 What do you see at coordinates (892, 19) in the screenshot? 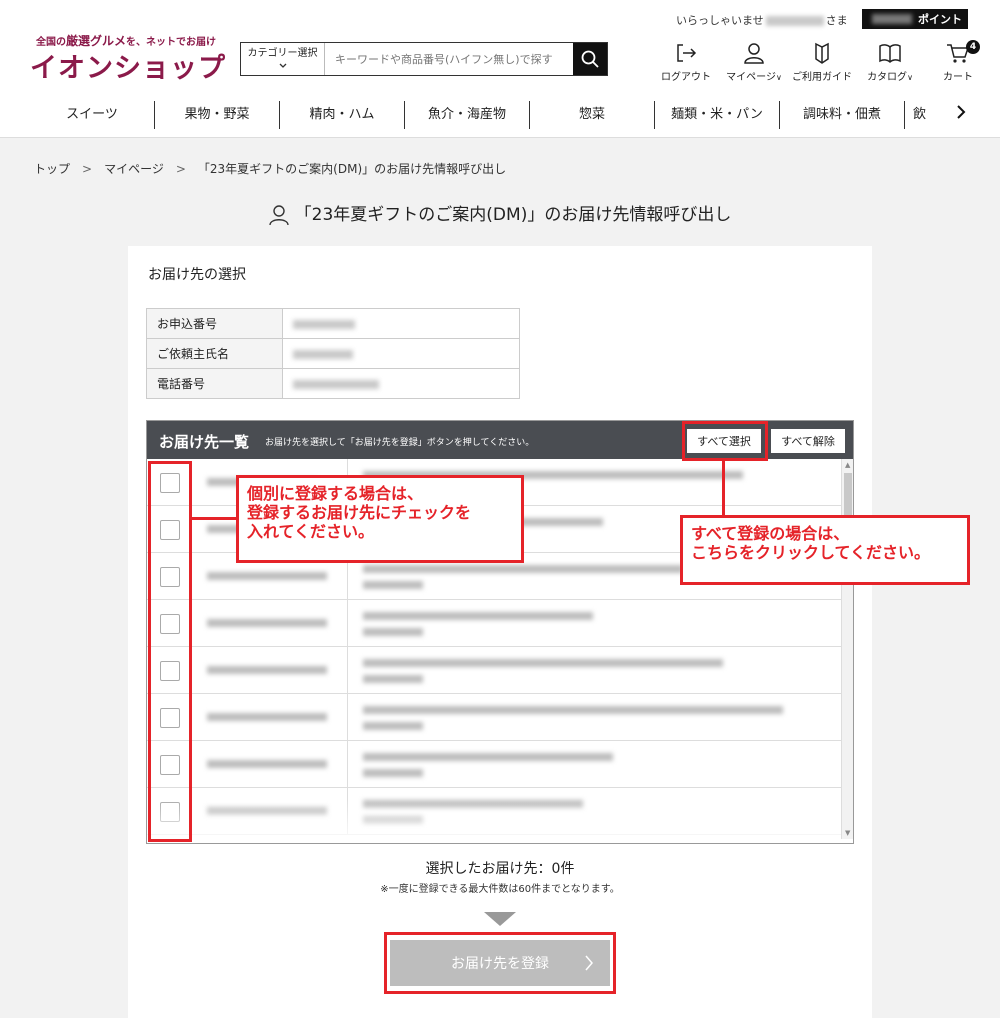
I see `points-value-redacted` at bounding box center [892, 19].